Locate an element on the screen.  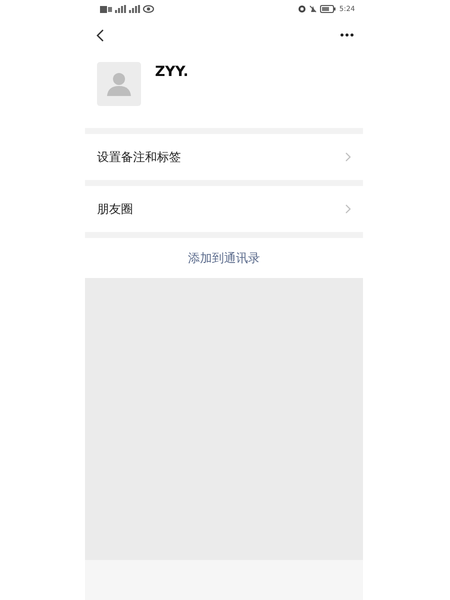
battery-icon is located at coordinates (328, 9).